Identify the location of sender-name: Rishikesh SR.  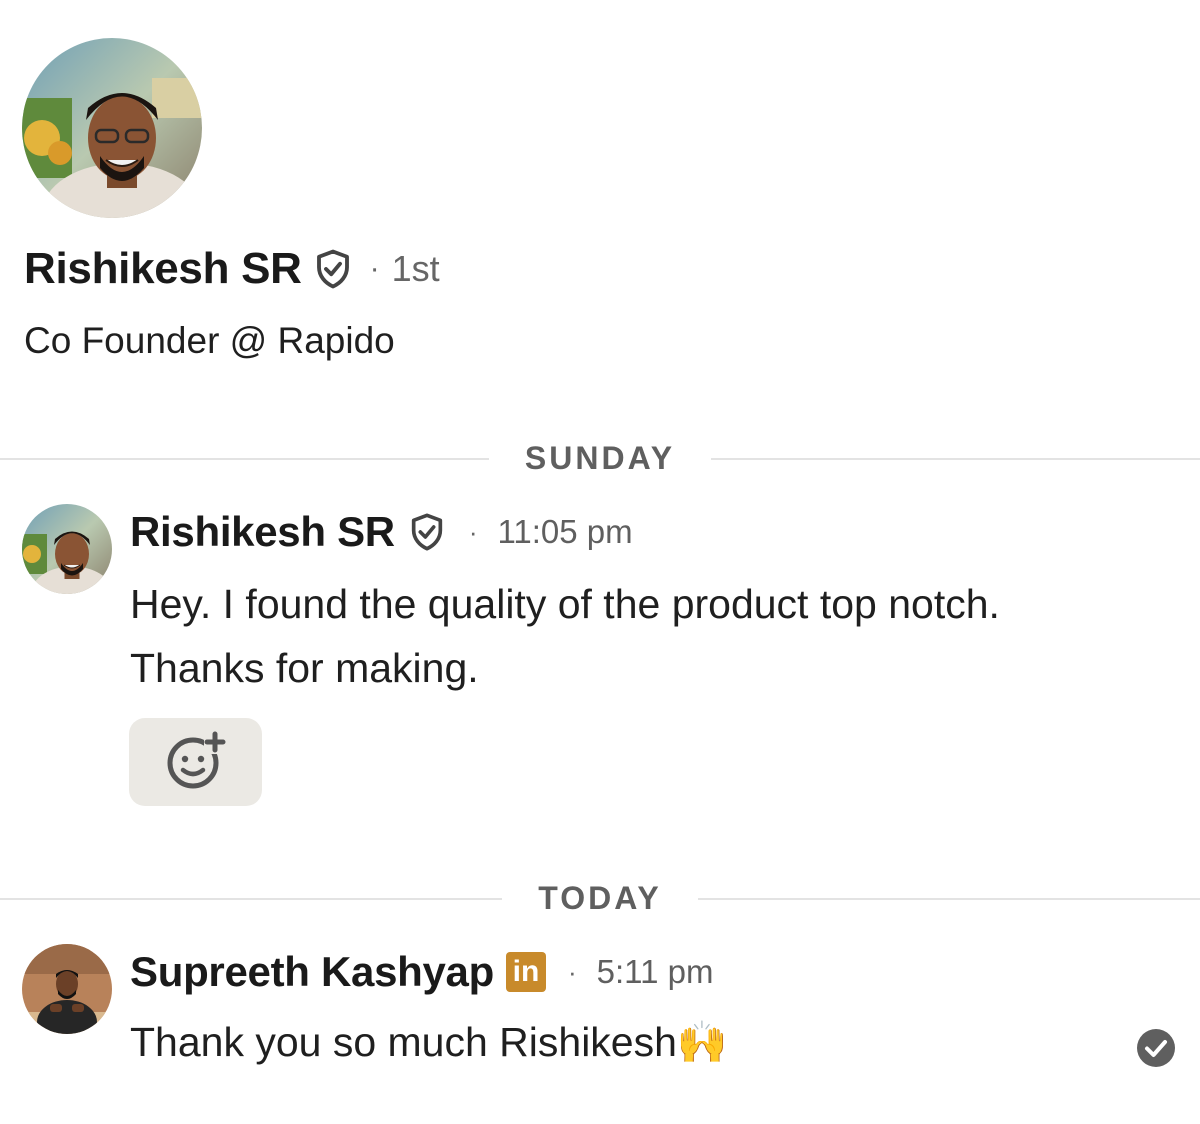
(262, 532).